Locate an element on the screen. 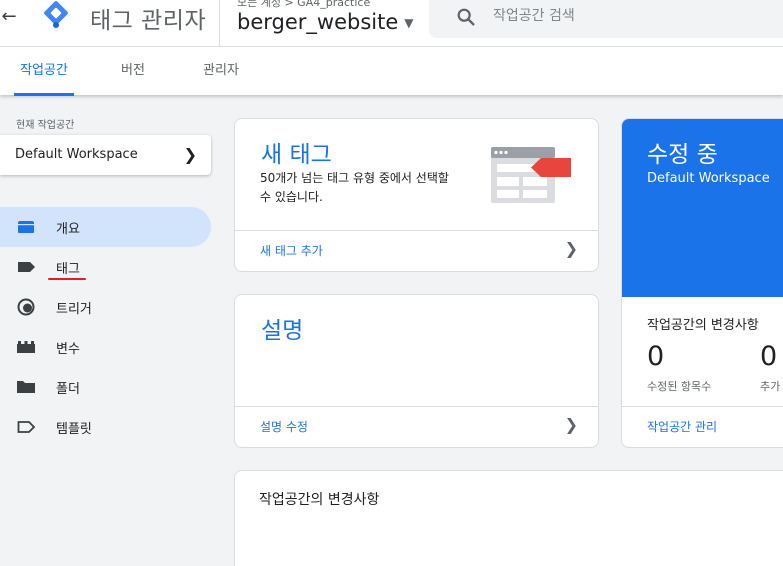 The height and width of the screenshot is (566, 783). manage-workspaces-link: 작업공간 관리 is located at coordinates (702, 426).